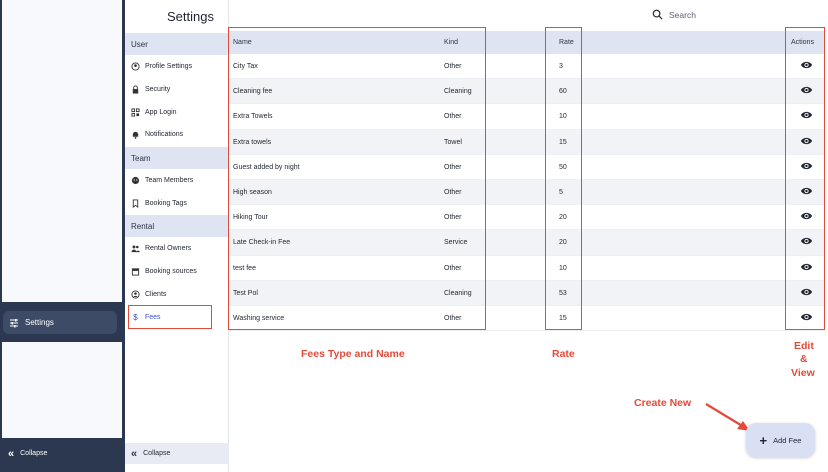 The height and width of the screenshot is (472, 828). What do you see at coordinates (526, 67) in the screenshot?
I see `table-row: City Tax Other 3` at bounding box center [526, 67].